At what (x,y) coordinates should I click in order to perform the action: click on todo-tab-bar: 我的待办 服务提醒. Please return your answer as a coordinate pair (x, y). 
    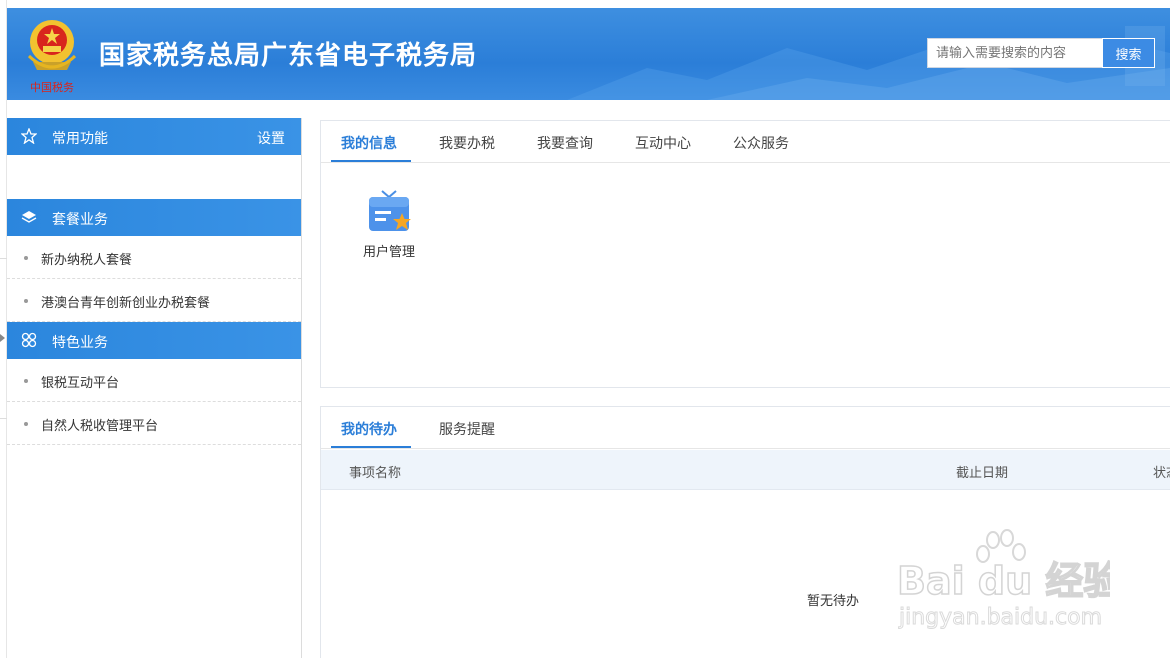
    Looking at the image, I should click on (745, 428).